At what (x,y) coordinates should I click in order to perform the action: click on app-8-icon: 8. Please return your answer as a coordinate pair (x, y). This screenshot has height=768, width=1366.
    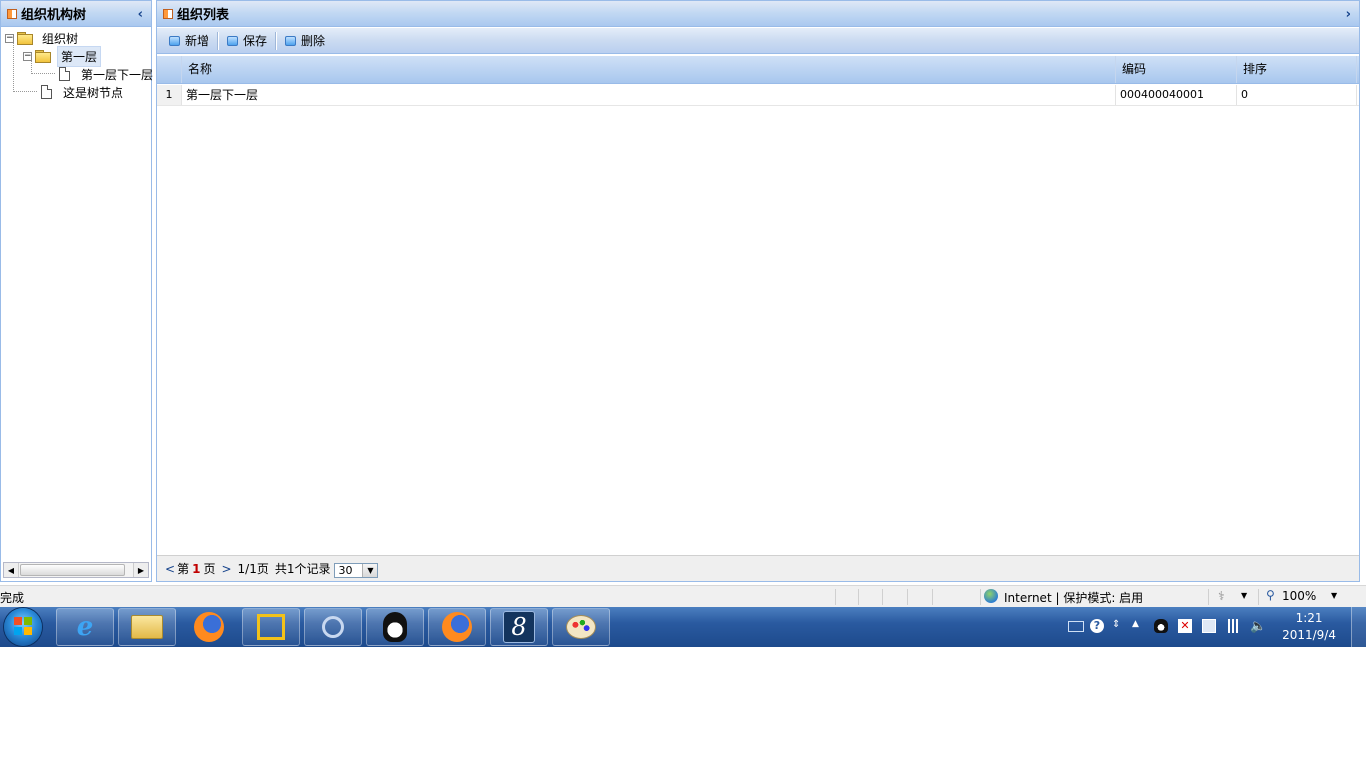
    Looking at the image, I should click on (519, 627).